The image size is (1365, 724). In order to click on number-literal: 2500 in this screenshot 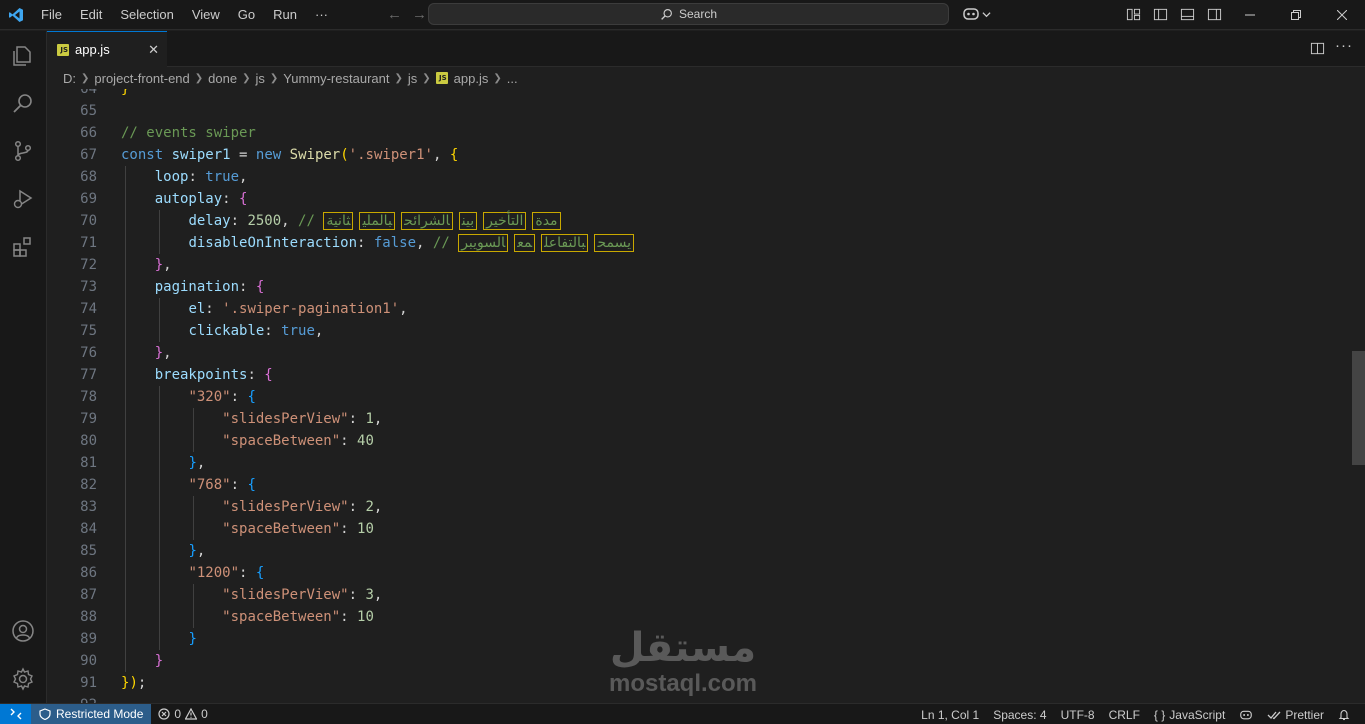, I will do `click(264, 221)`.